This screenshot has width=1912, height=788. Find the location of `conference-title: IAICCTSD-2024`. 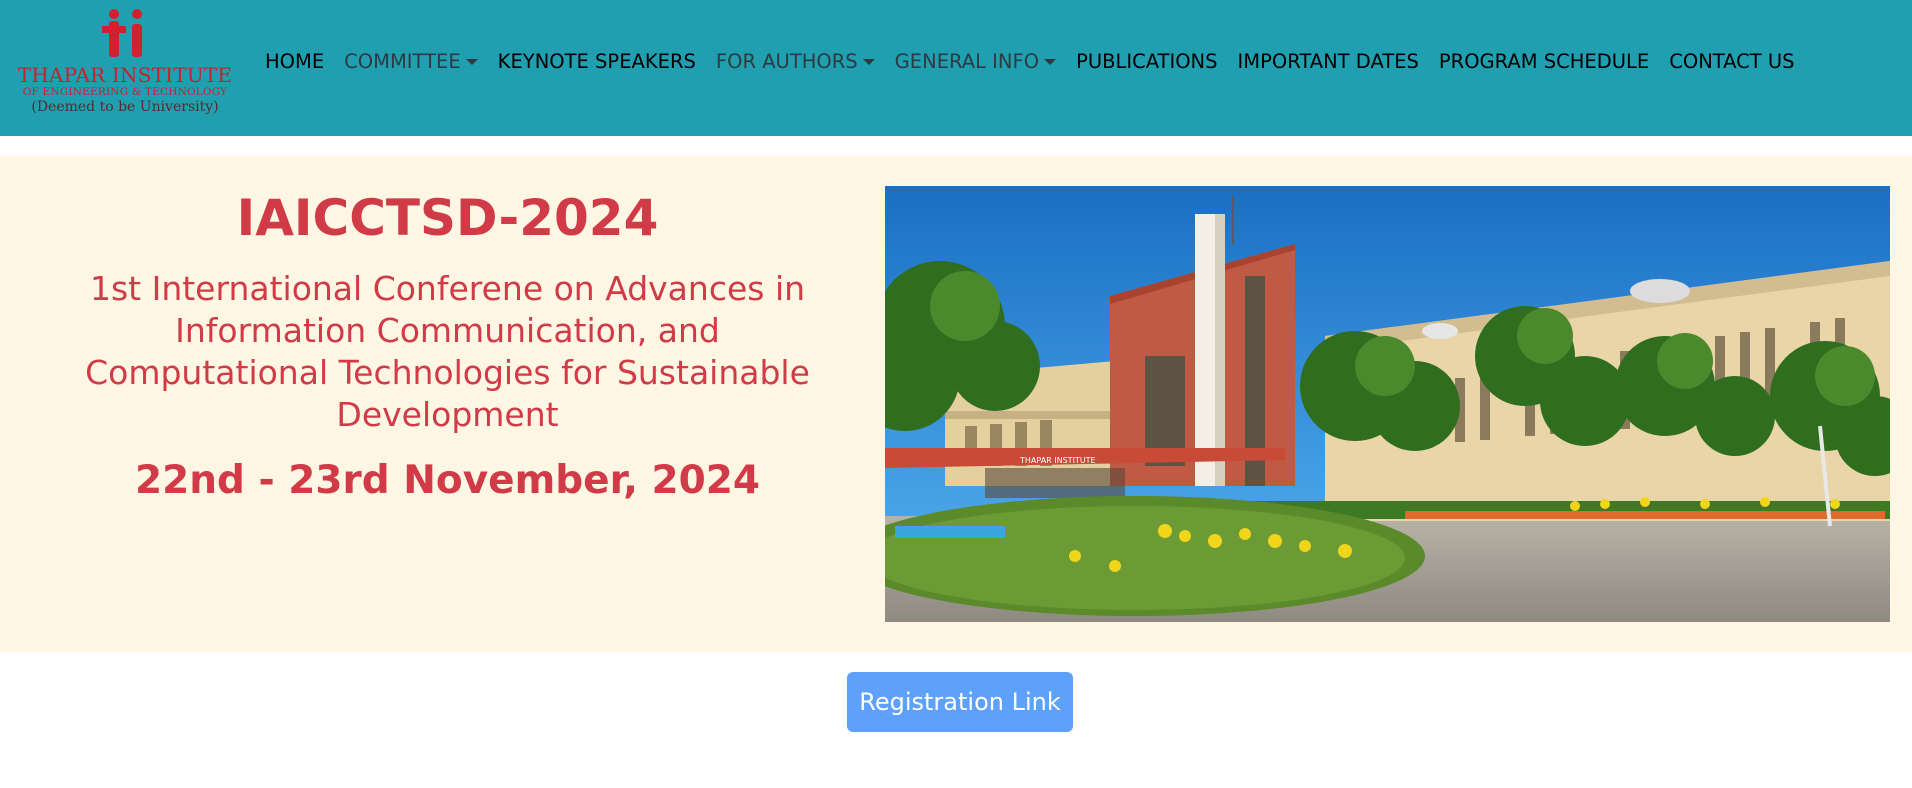

conference-title: IAICCTSD-2024 is located at coordinates (447, 218).